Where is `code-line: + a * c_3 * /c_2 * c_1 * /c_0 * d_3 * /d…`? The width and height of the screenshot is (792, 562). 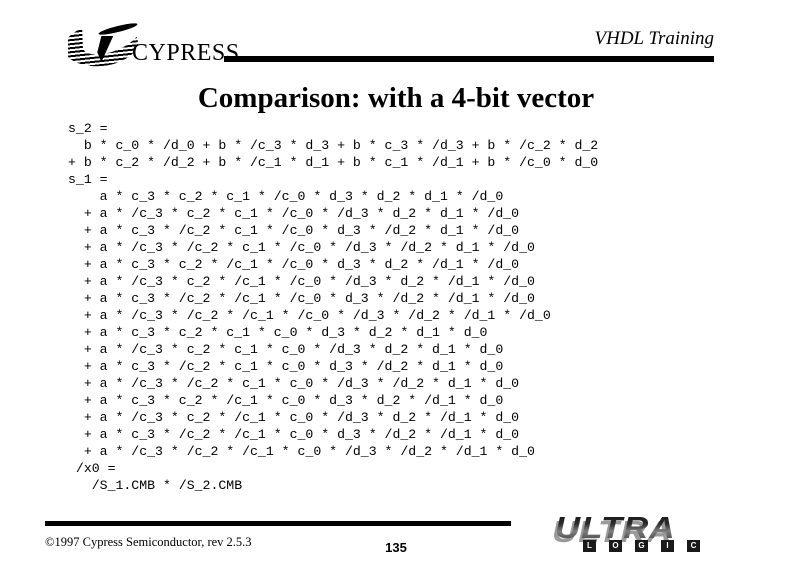
code-line: + a * c_3 * /c_2 * c_1 * /c_0 * d_3 * /d… is located at coordinates (294, 230).